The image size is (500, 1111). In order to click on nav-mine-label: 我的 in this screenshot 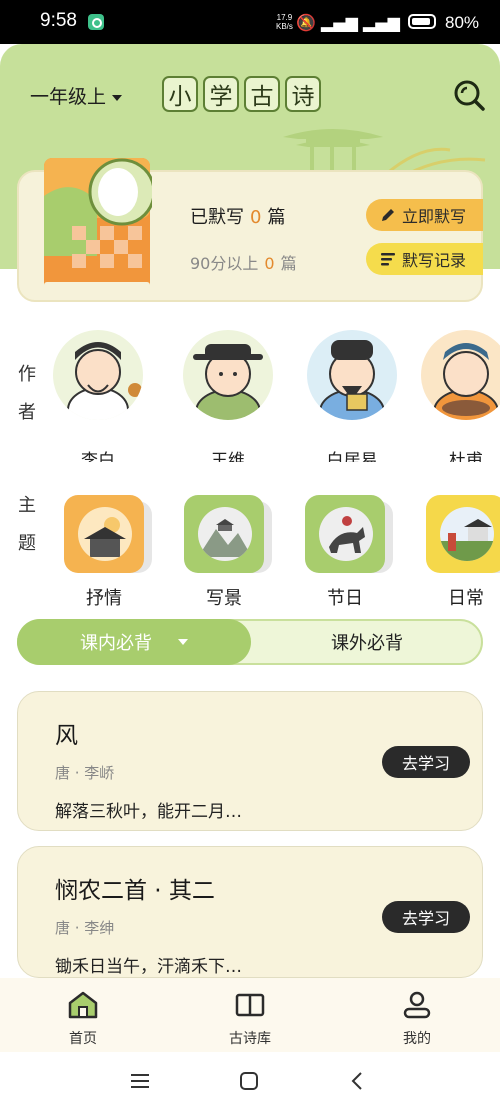, I will do `click(417, 1039)`.